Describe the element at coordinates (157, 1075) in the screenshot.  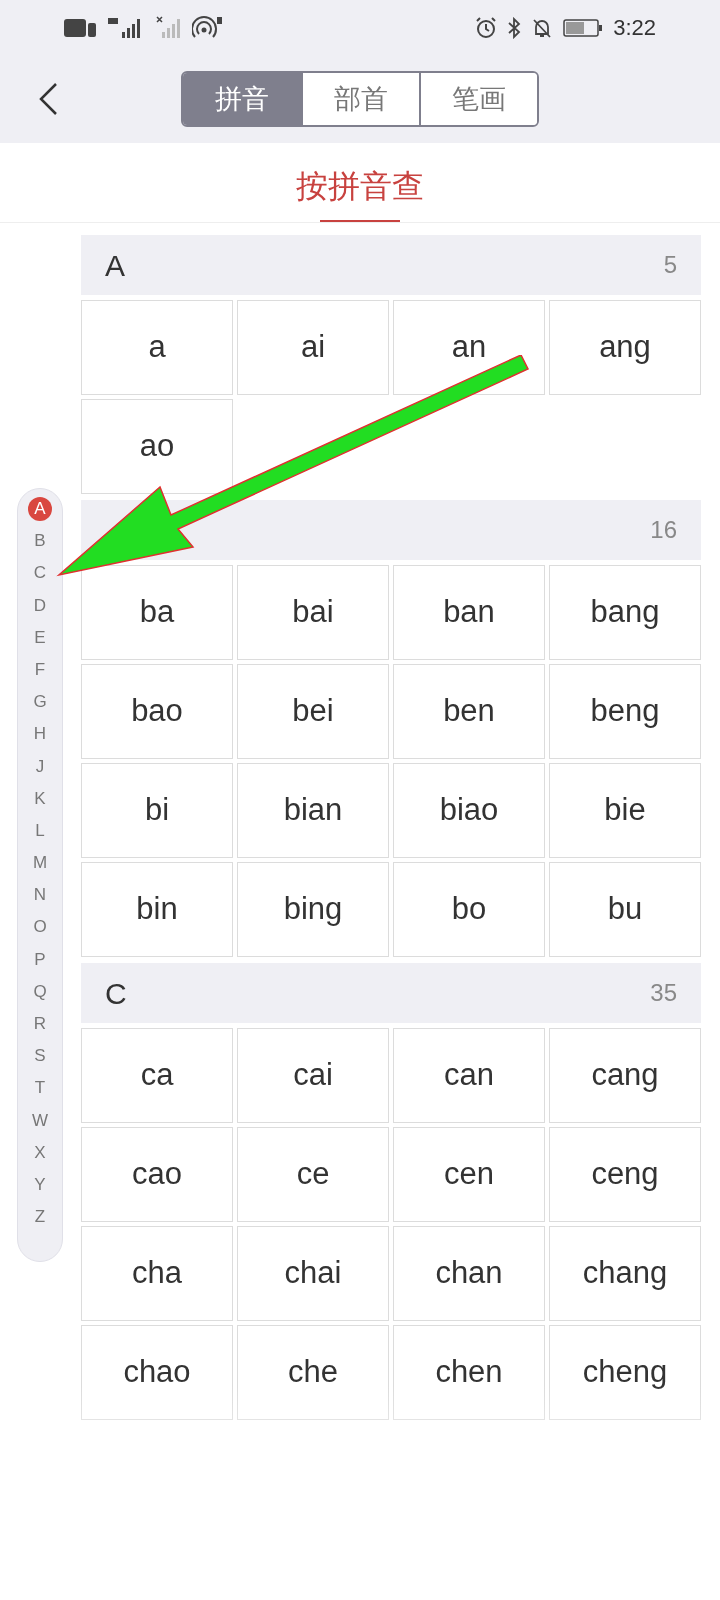
I see `syllable-cell: ca` at that location.